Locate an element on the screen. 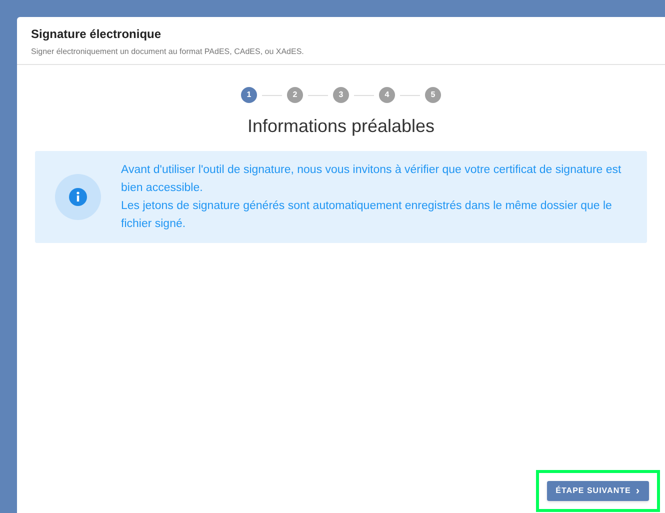  info-icon is located at coordinates (78, 197).